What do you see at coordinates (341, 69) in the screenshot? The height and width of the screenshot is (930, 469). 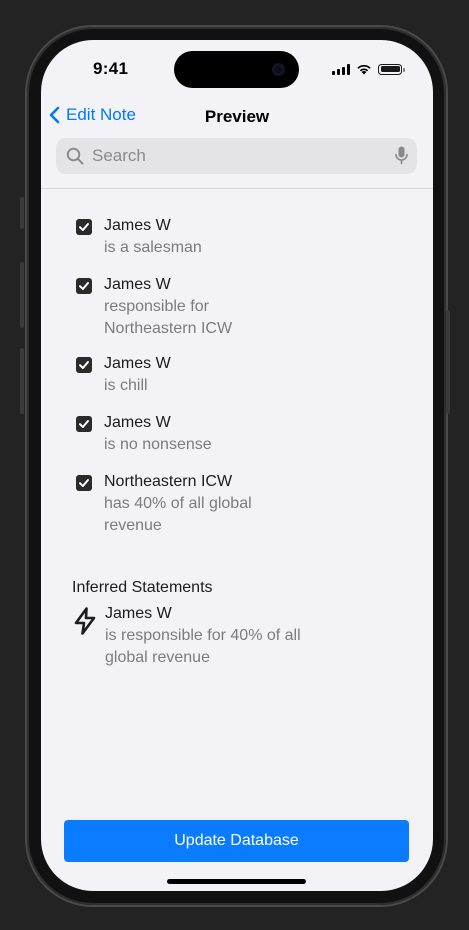 I see `cellular-signal-icon` at bounding box center [341, 69].